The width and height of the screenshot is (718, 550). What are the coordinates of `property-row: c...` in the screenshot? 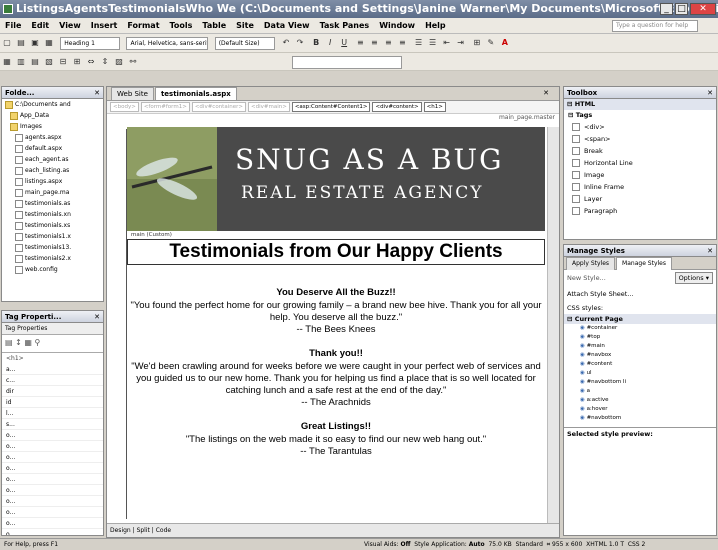 It's located at (52, 380).